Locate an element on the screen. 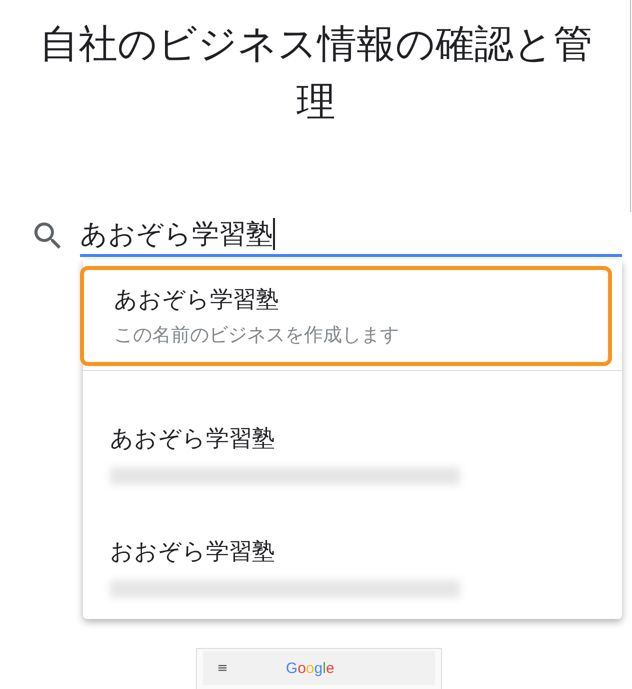 This screenshot has width=632, height=689. suggestion-item: あおぞら学習塾 is located at coordinates (346, 427).